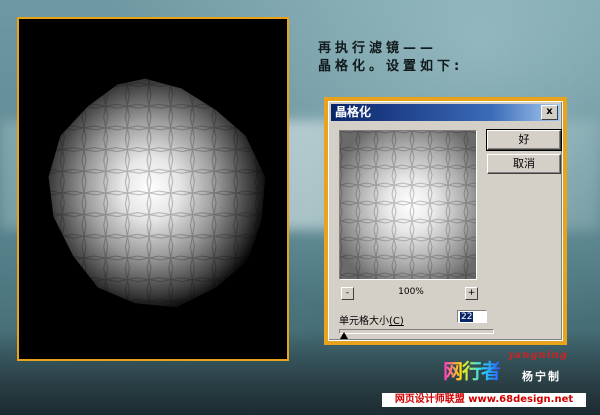 The image size is (600, 415). I want to click on cell-size-slider-track, so click(416, 331).